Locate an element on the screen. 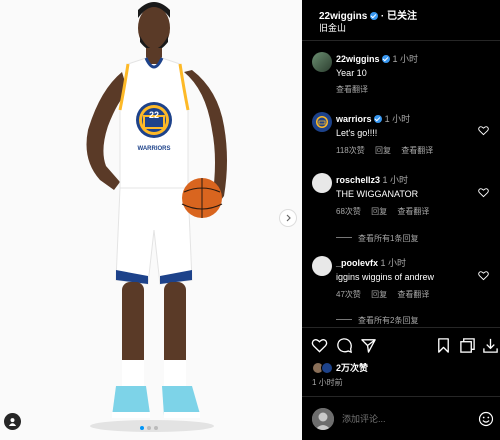 Image resolution: width=500 pixels, height=440 pixels. comment-likes: 47次赞 is located at coordinates (348, 294).